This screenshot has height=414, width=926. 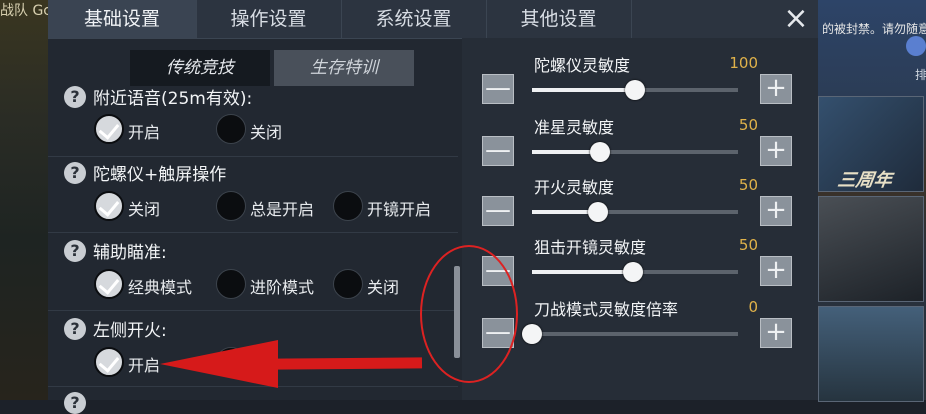 I want to click on radio-aim-classic, so click(x=109, y=284).